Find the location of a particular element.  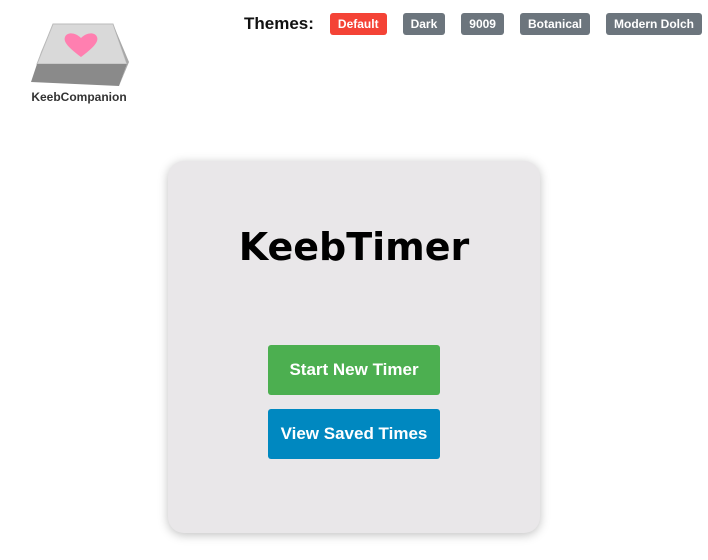

themes-label: Themes: is located at coordinates (279, 23).